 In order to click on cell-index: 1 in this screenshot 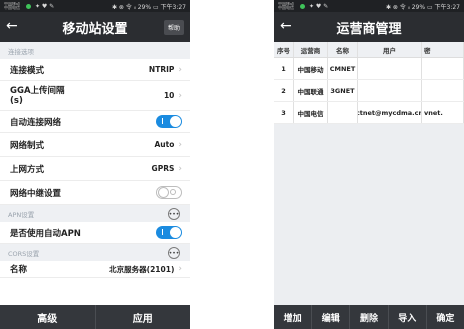, I will do `click(284, 68)`.